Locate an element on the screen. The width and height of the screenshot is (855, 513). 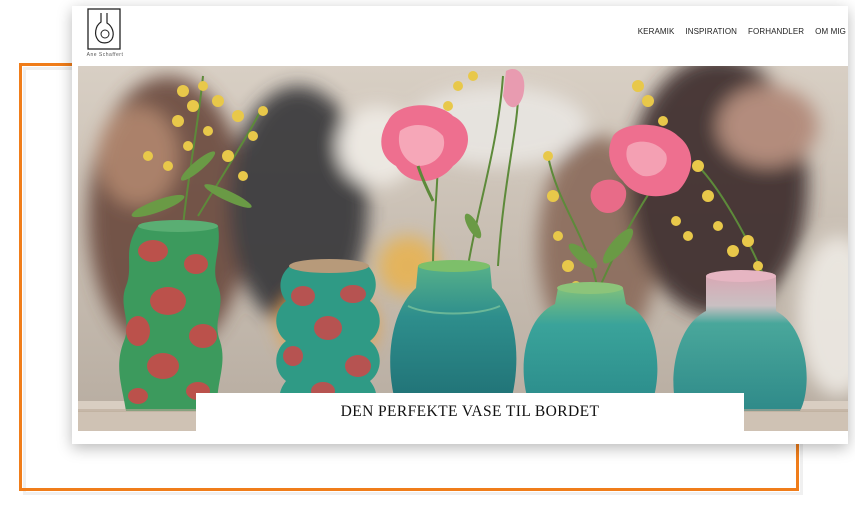
nav-item-inspiration: INSPIRATION is located at coordinates (711, 31).